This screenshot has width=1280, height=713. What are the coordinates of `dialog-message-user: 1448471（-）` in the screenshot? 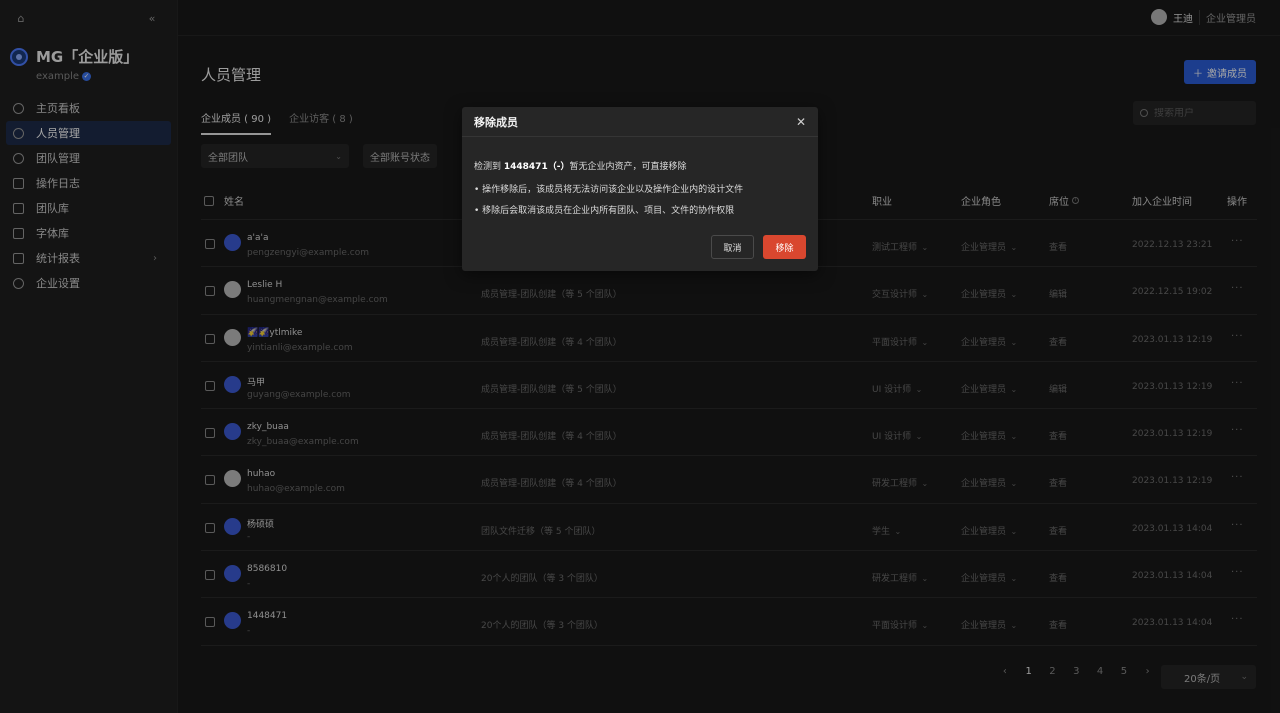 It's located at (536, 167).